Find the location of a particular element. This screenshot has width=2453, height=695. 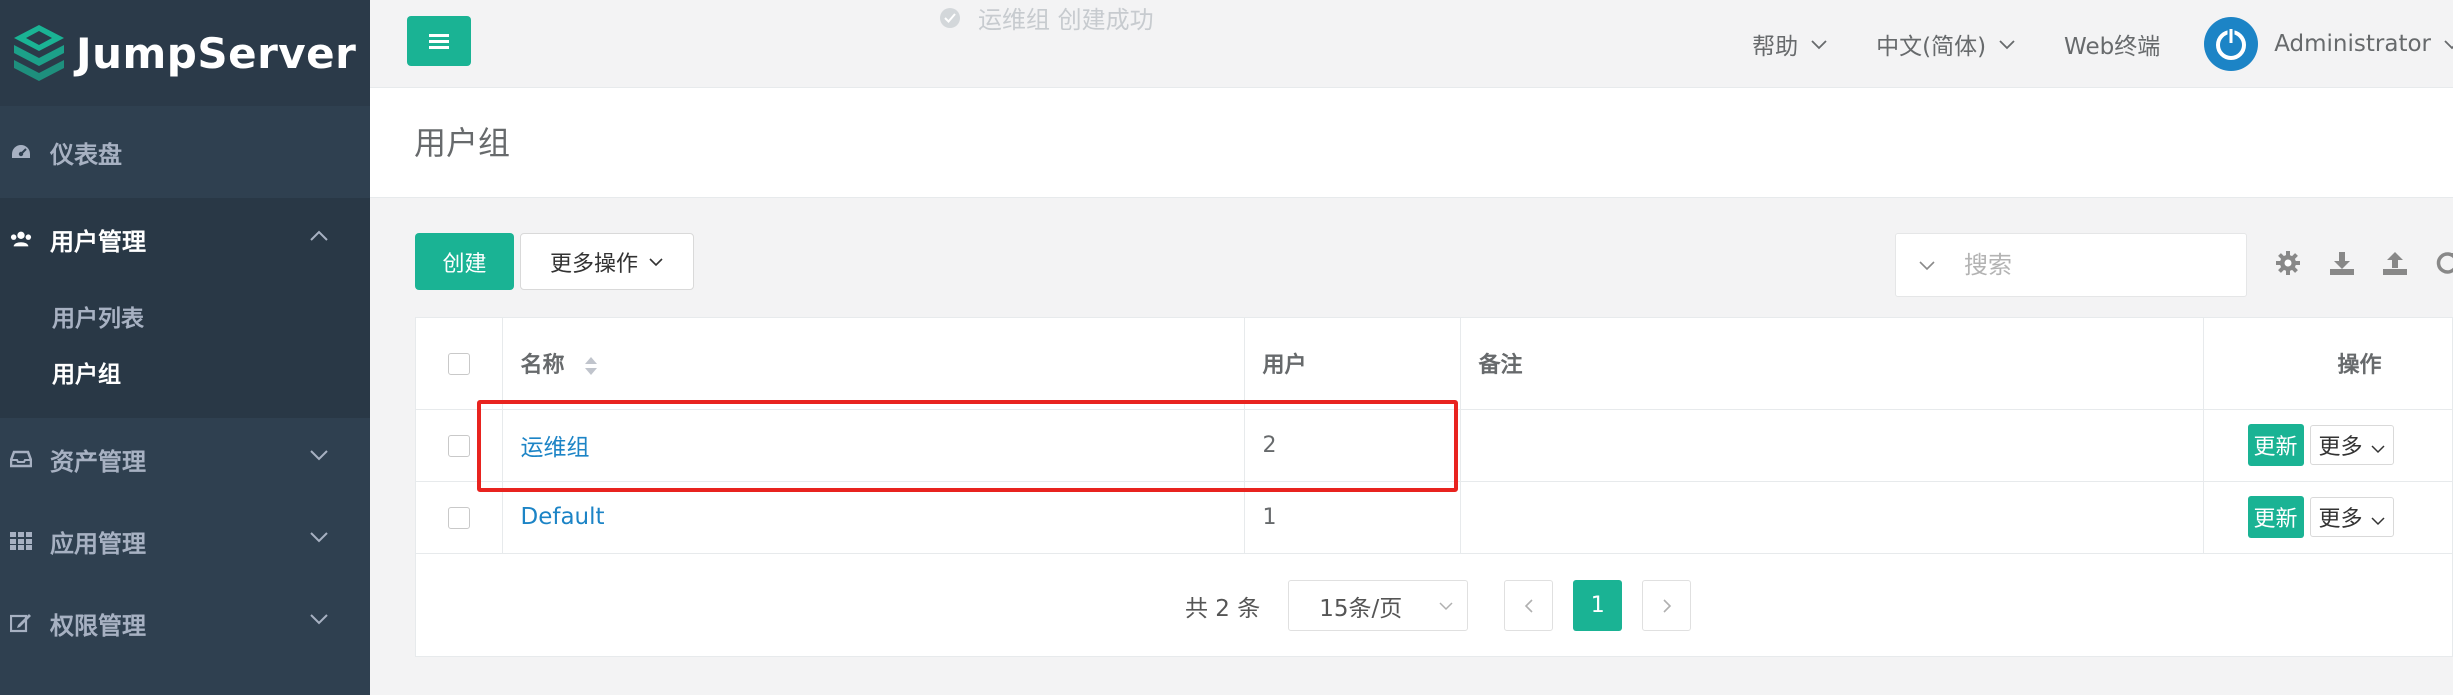

sort-icon is located at coordinates (591, 366).